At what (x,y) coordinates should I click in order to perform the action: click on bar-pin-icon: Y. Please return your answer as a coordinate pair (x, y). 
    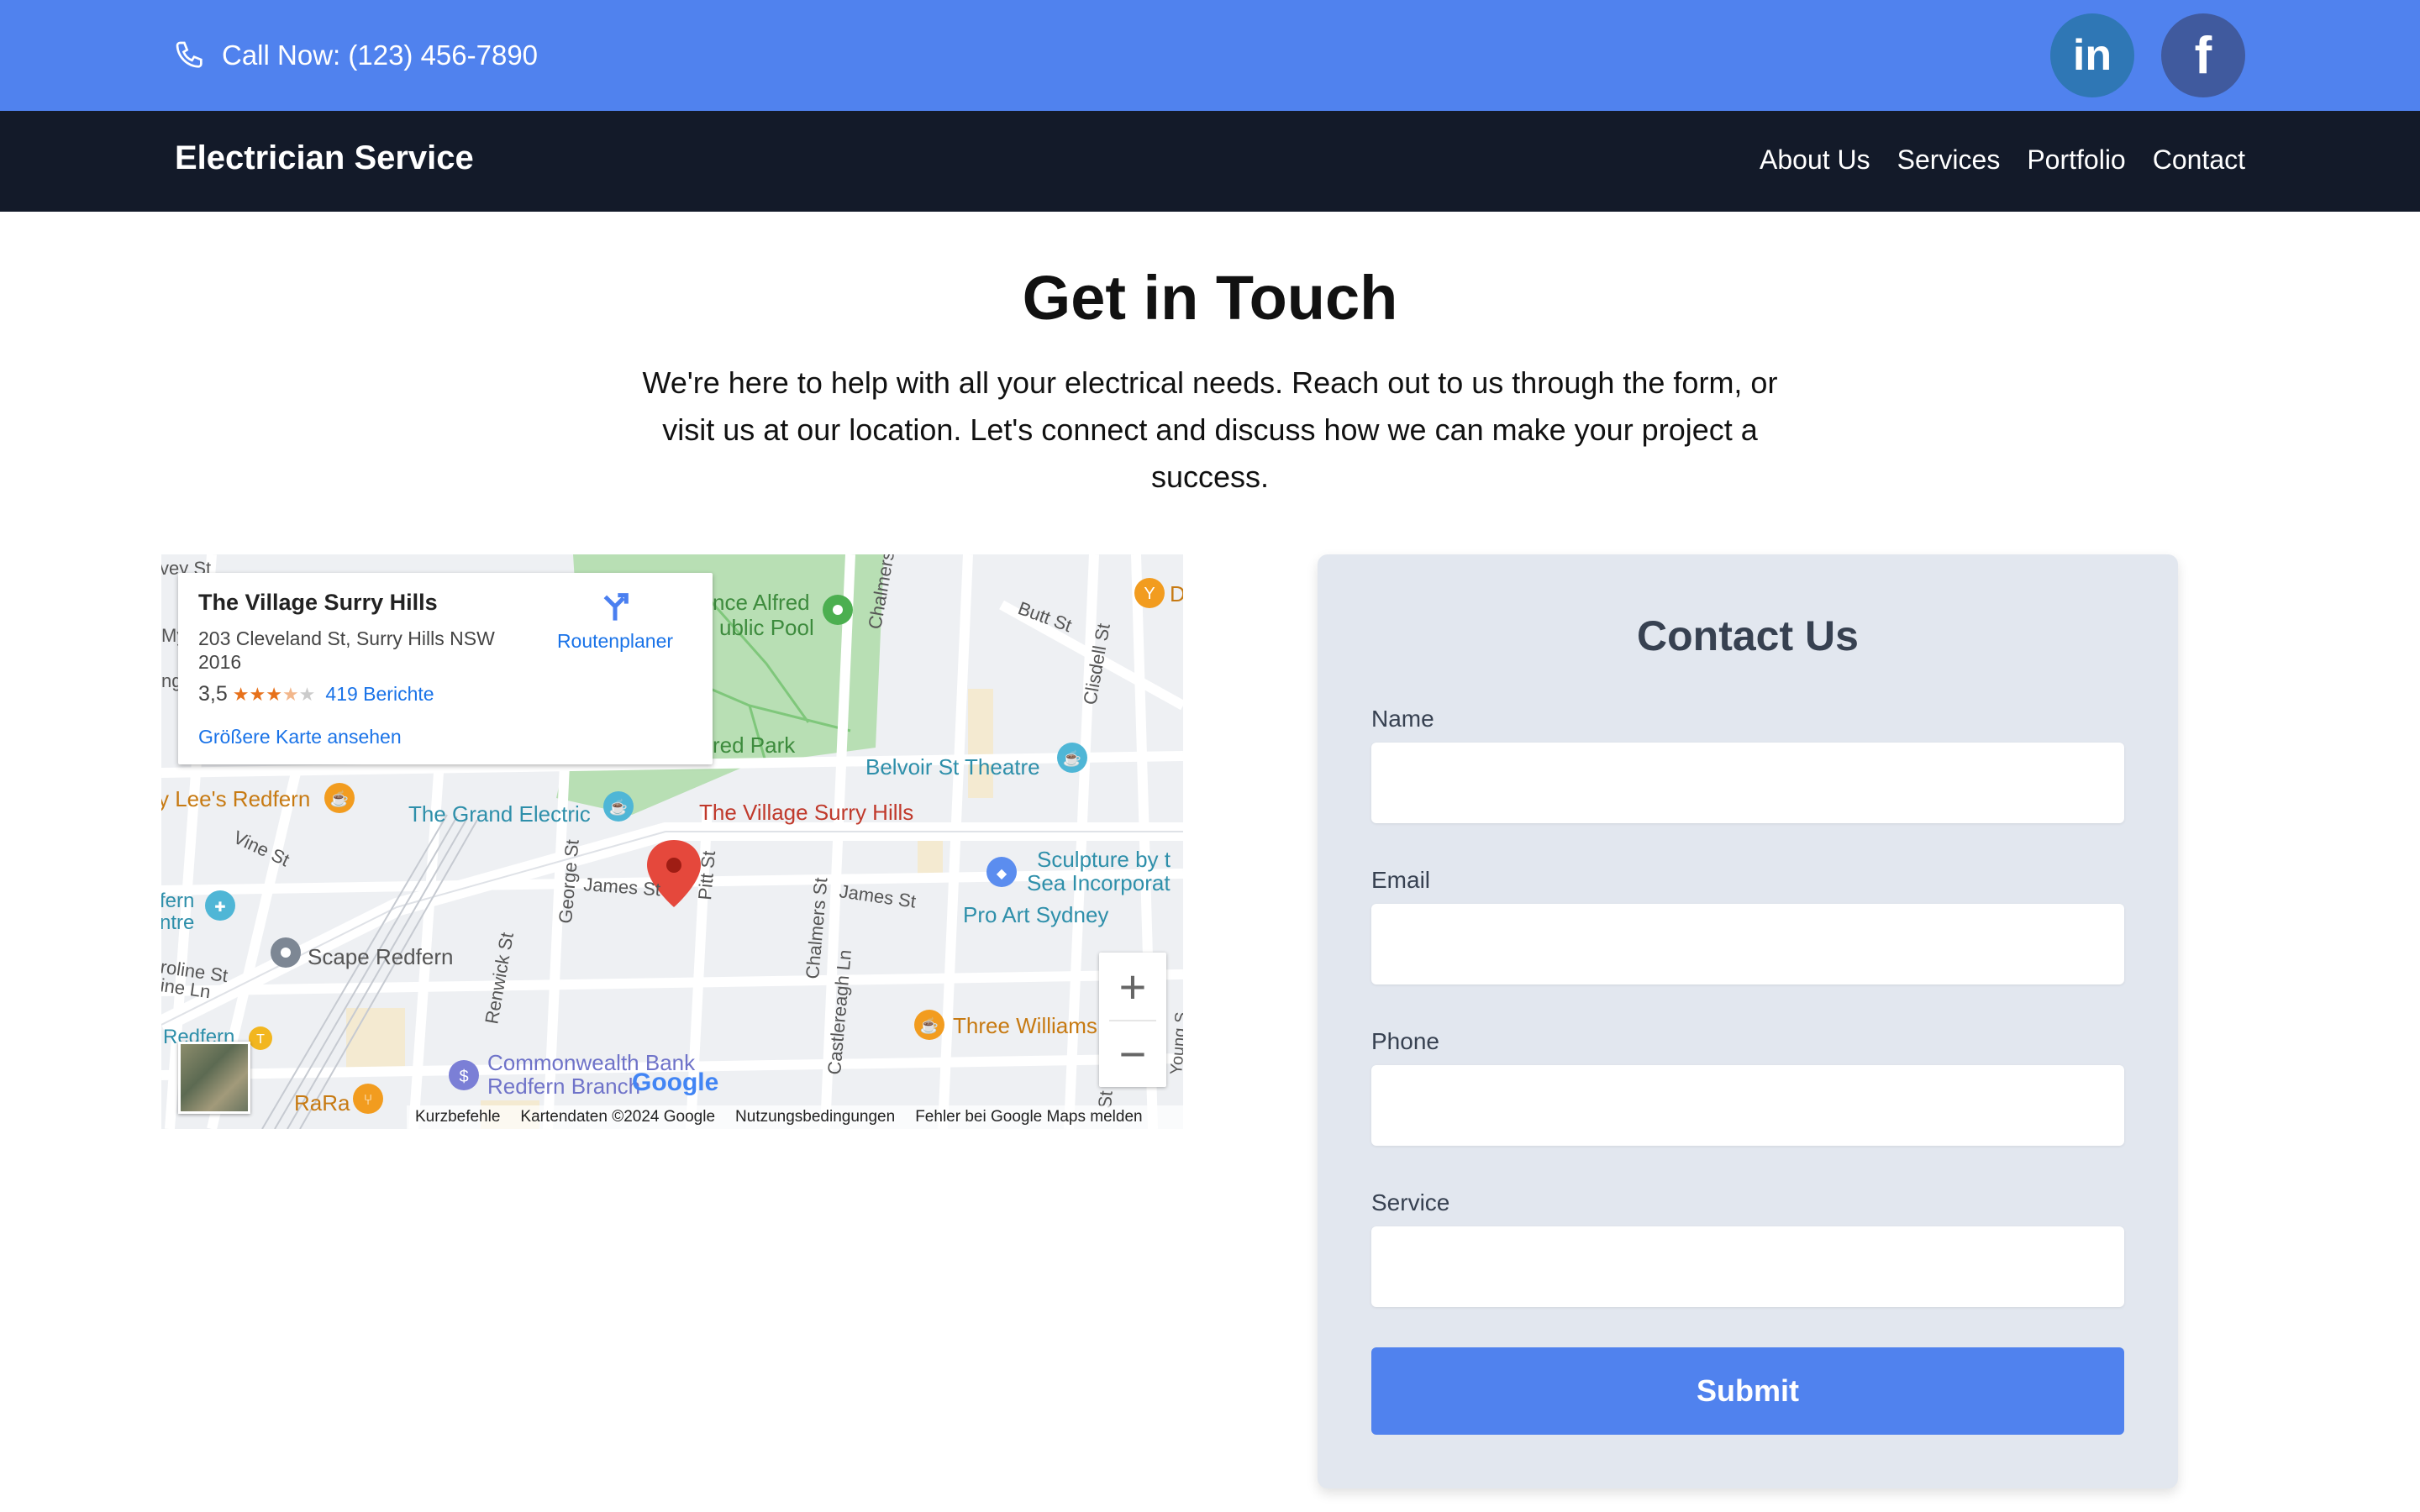
    Looking at the image, I should click on (1149, 593).